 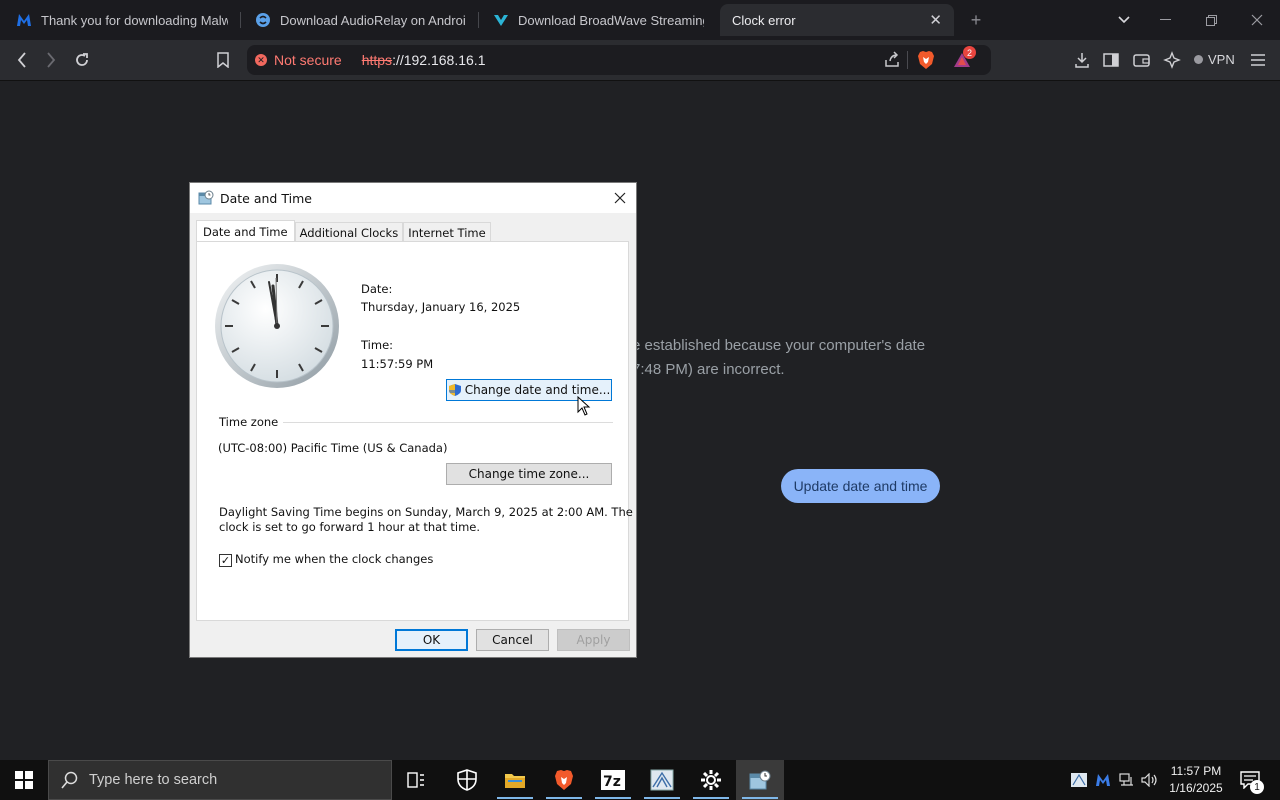 I want to click on time-zone-divider, so click(x=448, y=422).